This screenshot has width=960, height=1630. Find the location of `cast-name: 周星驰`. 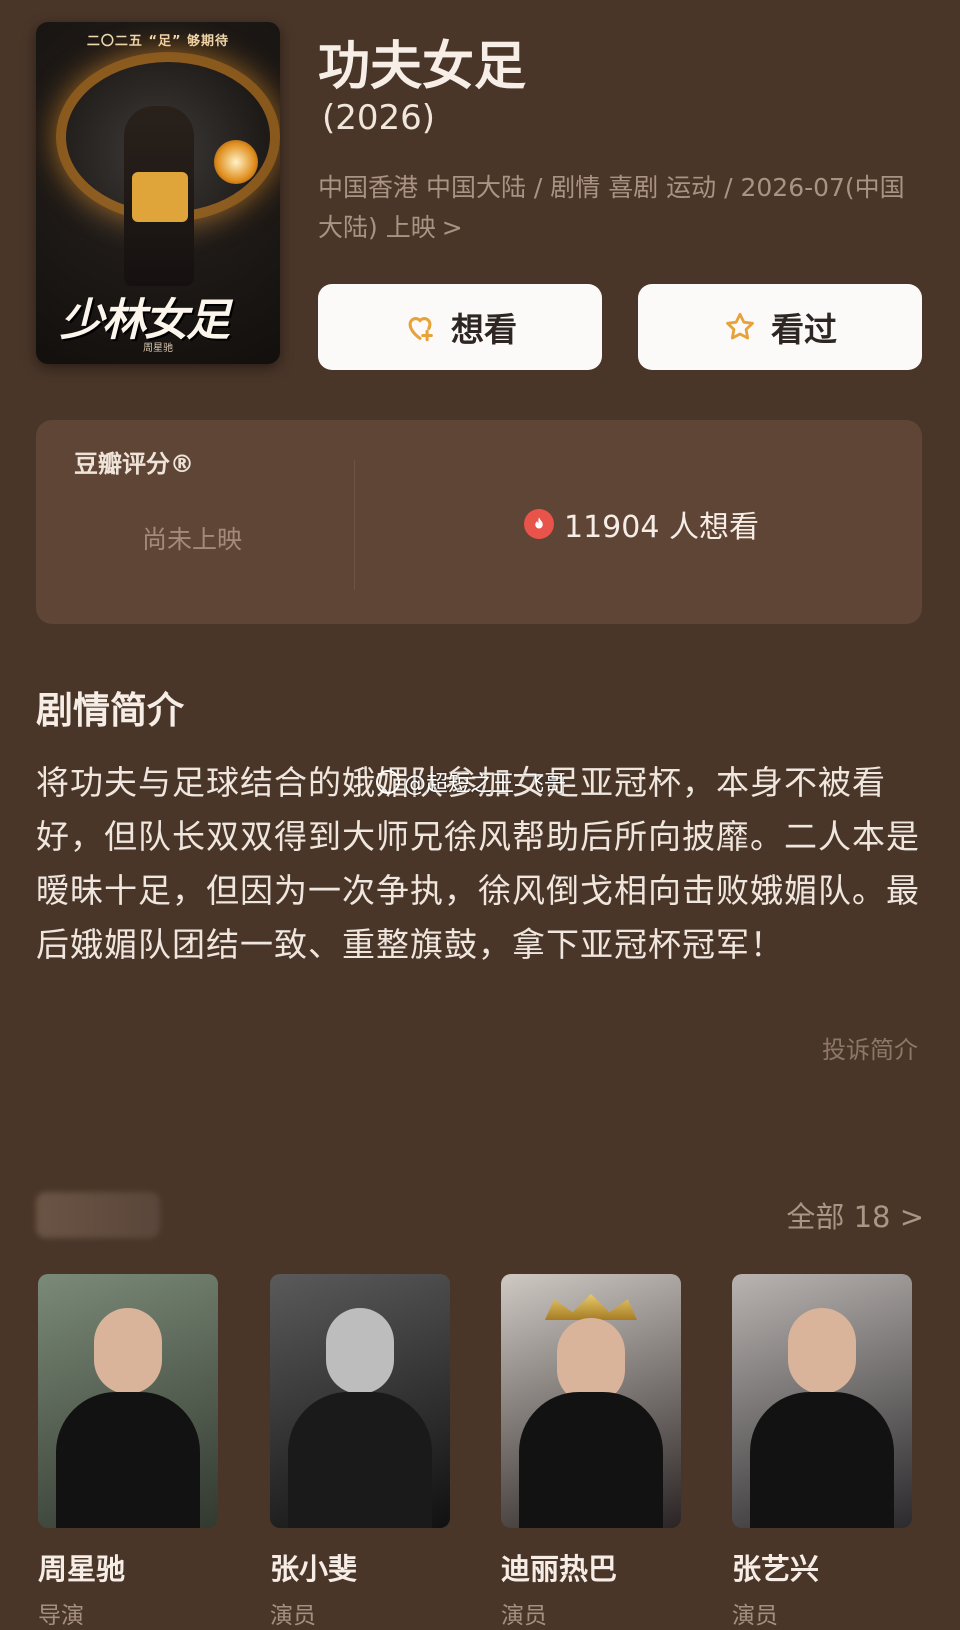

cast-name: 周星驰 is located at coordinates (82, 1569).